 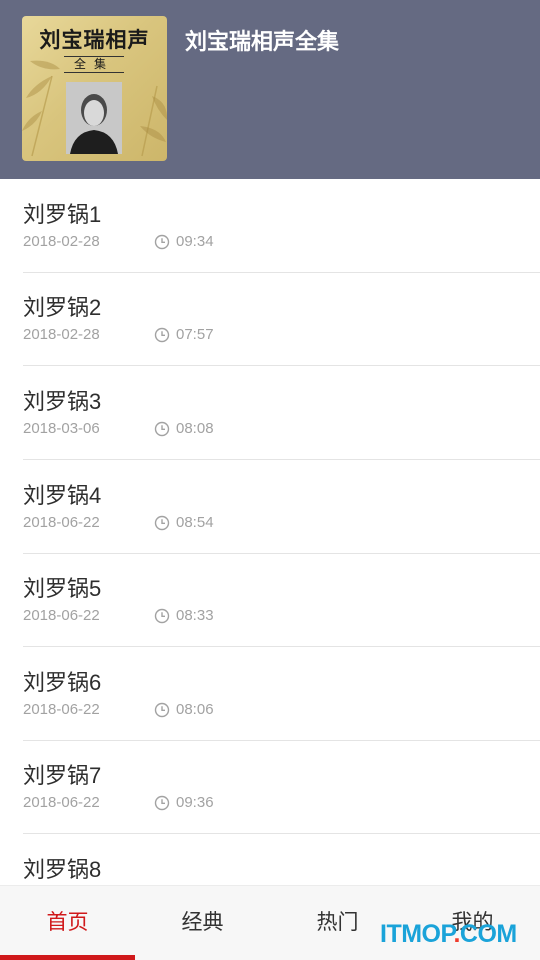 I want to click on episode-title: 刘罗锅3, so click(x=62, y=401).